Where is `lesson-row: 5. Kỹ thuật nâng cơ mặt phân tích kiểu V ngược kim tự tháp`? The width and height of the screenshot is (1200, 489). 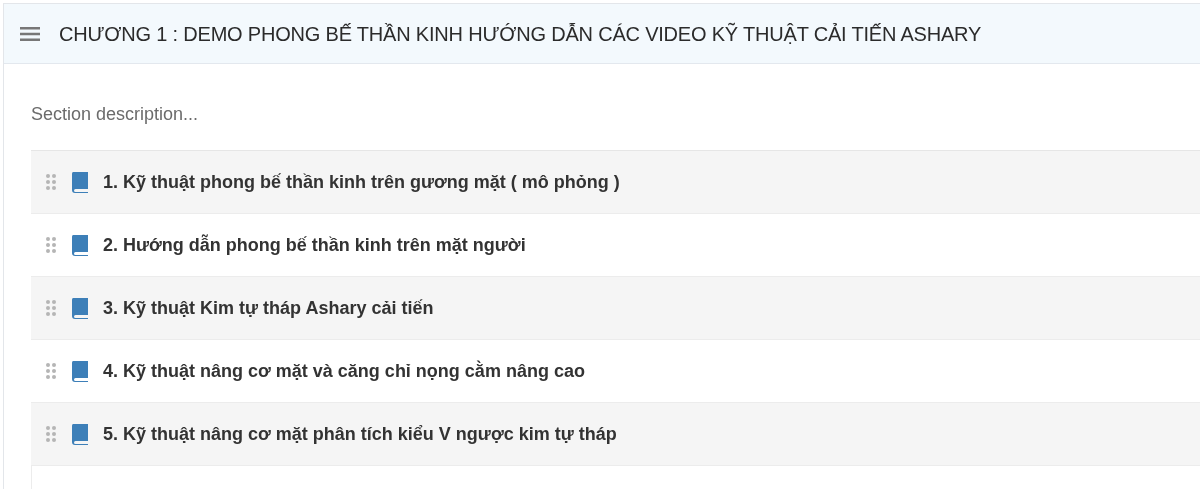 lesson-row: 5. Kỹ thuật nâng cơ mặt phân tích kiểu V ngược kim tự tháp is located at coordinates (615, 434).